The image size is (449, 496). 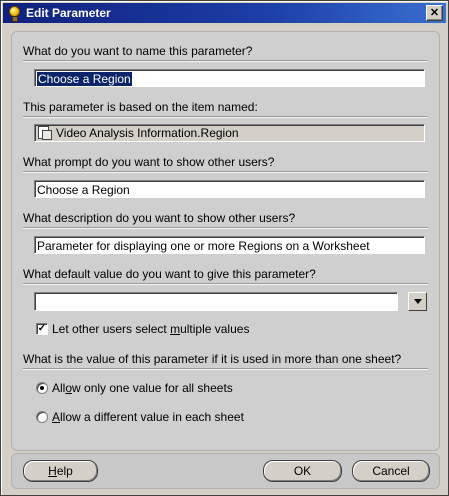 What do you see at coordinates (224, 13) in the screenshot?
I see `title-bar: Edit Parameter ✕` at bounding box center [224, 13].